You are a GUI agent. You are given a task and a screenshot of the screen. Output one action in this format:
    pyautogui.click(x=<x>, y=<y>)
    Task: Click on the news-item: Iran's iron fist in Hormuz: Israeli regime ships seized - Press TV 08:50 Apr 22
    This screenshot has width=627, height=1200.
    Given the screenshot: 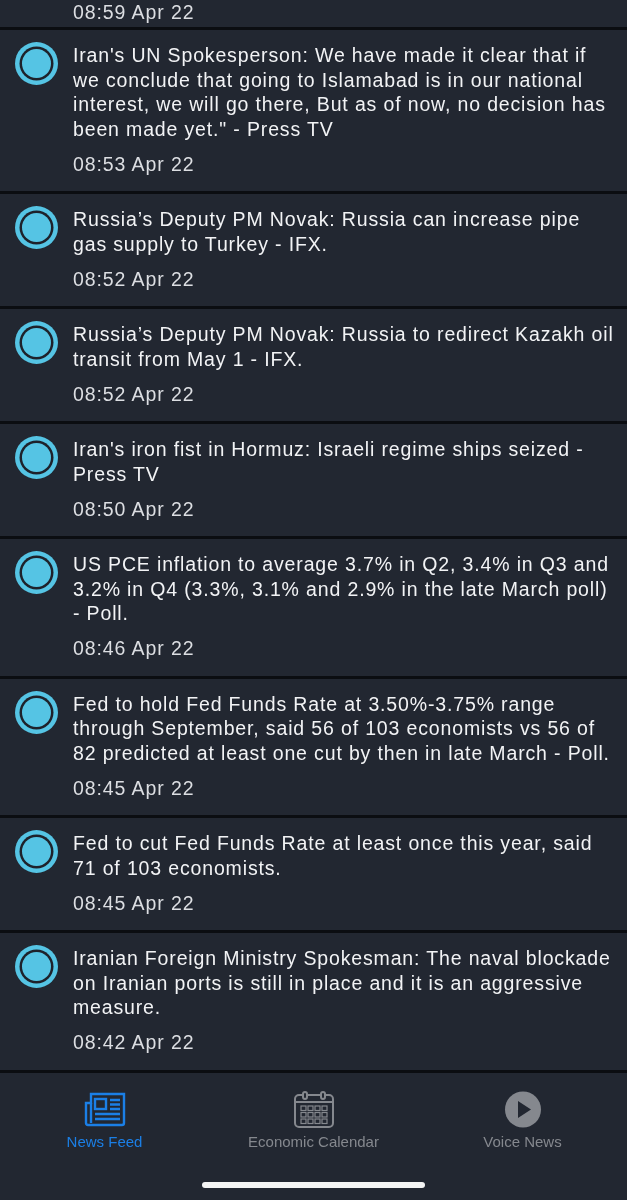 What is the action you would take?
    pyautogui.click(x=313, y=480)
    